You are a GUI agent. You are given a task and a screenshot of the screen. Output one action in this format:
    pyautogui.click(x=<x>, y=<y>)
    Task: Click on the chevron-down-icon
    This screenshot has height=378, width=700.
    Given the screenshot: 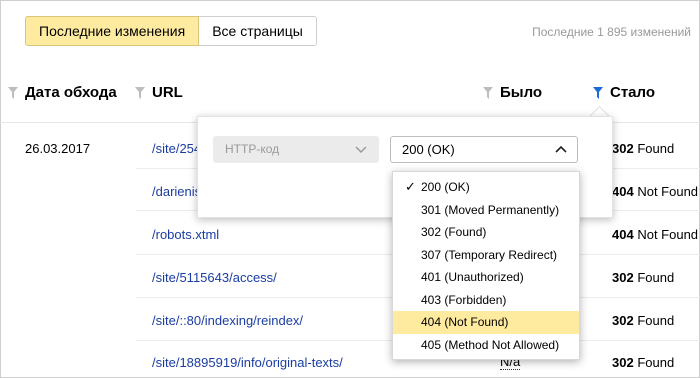 What is the action you would take?
    pyautogui.click(x=361, y=154)
    